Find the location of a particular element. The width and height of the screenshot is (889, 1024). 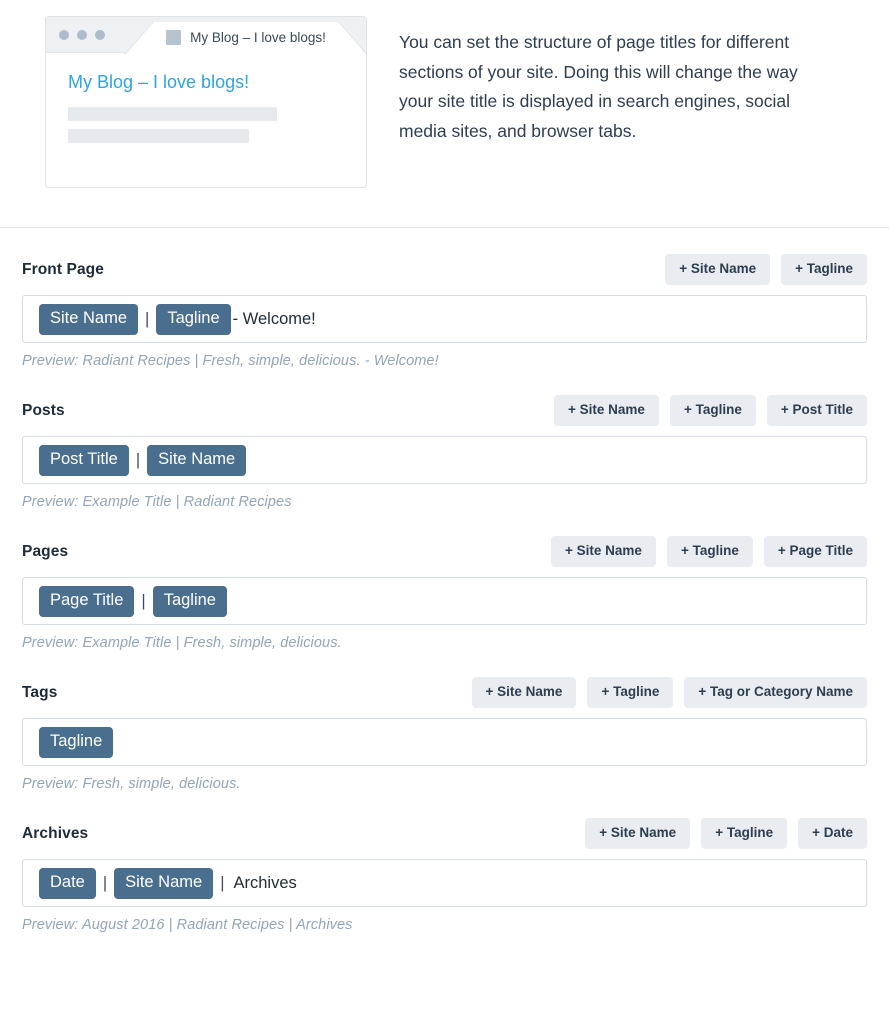

title-format-input-front-page: Site Name | Tagline - Welcome! is located at coordinates (444, 319).